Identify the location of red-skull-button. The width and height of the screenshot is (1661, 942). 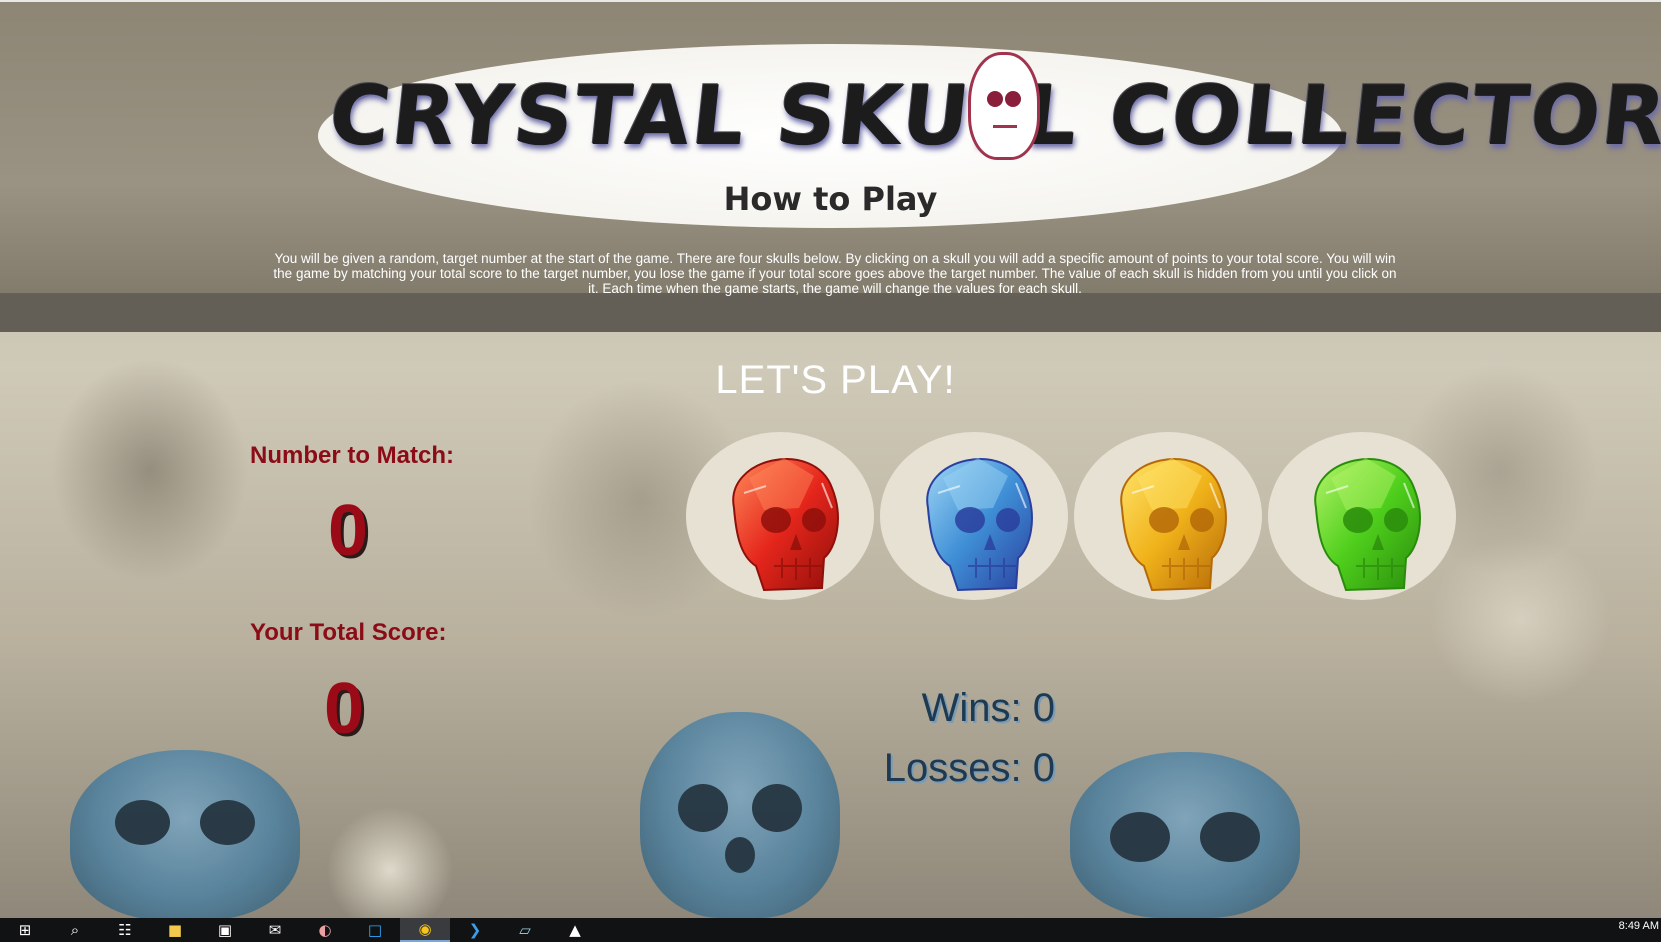
(780, 516).